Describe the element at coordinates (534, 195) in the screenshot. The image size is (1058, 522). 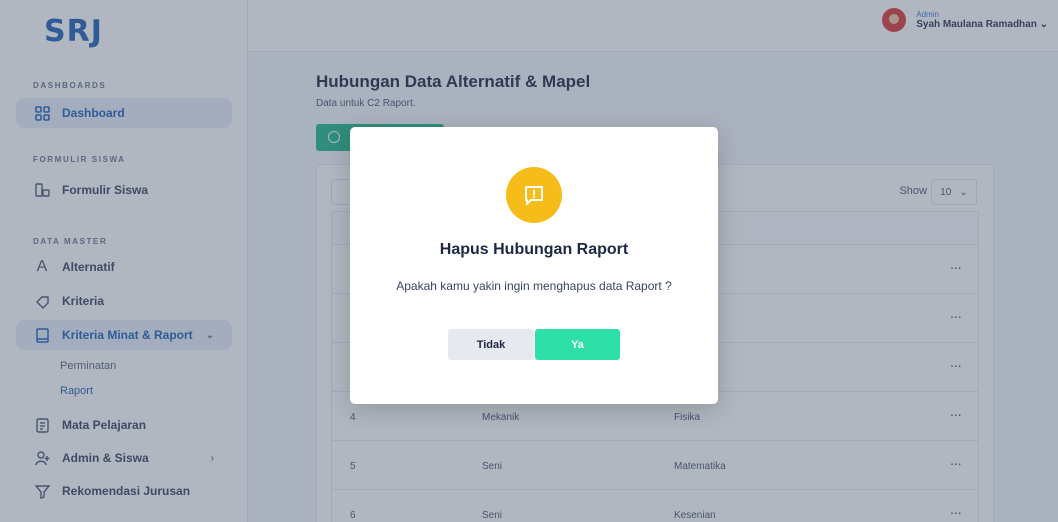
I see `alert-message-icon` at that location.